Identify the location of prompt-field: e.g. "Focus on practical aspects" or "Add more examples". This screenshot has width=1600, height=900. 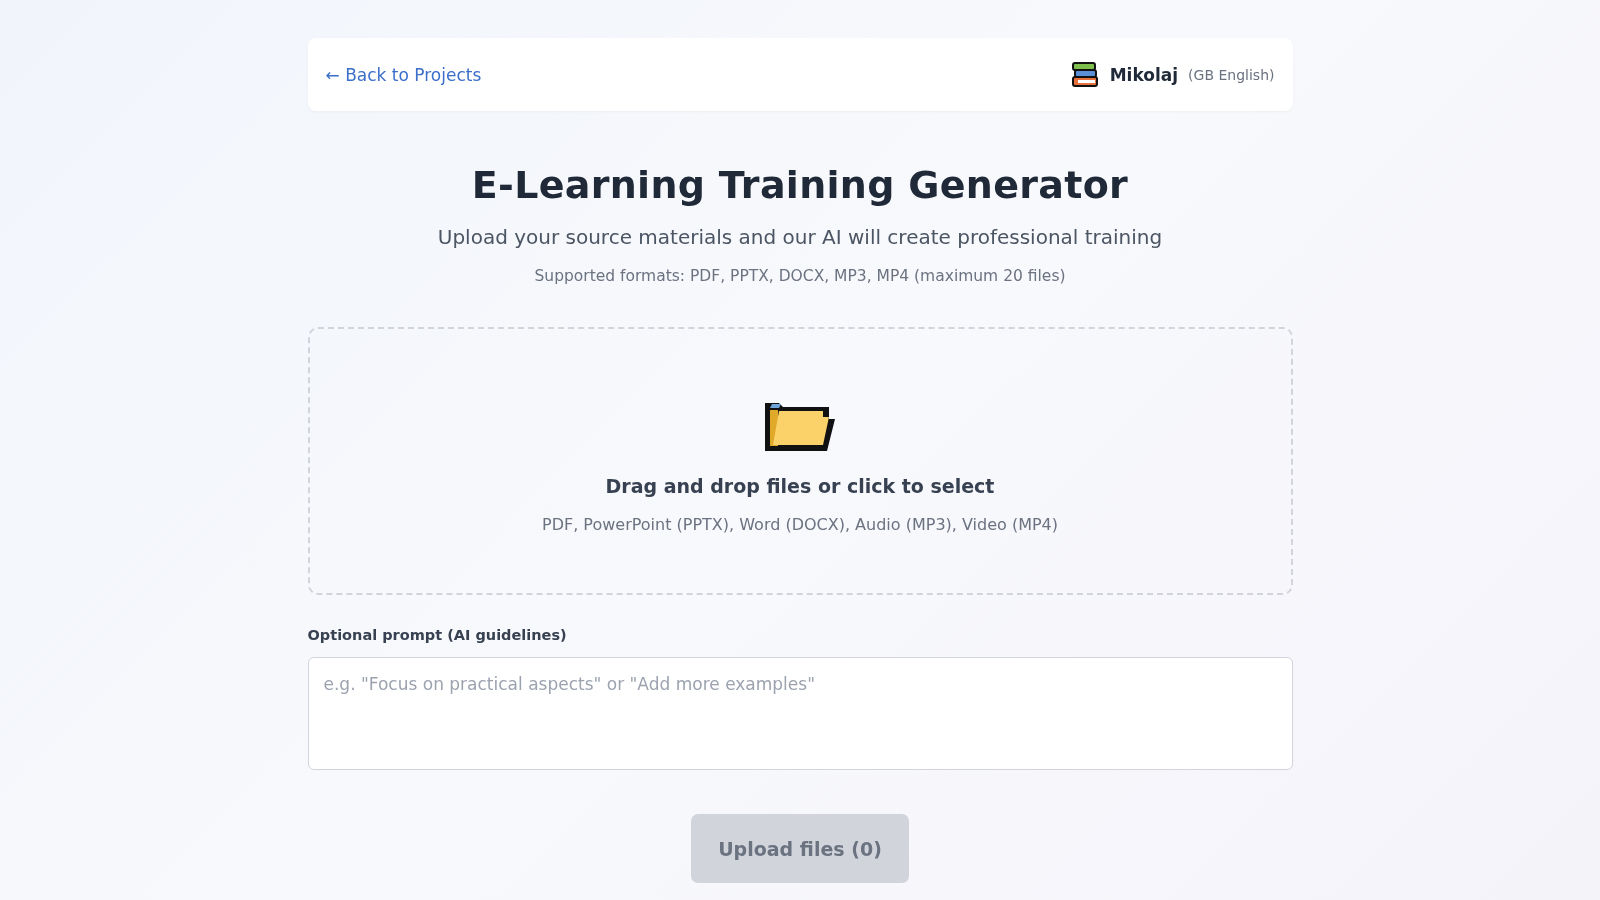
(800, 713).